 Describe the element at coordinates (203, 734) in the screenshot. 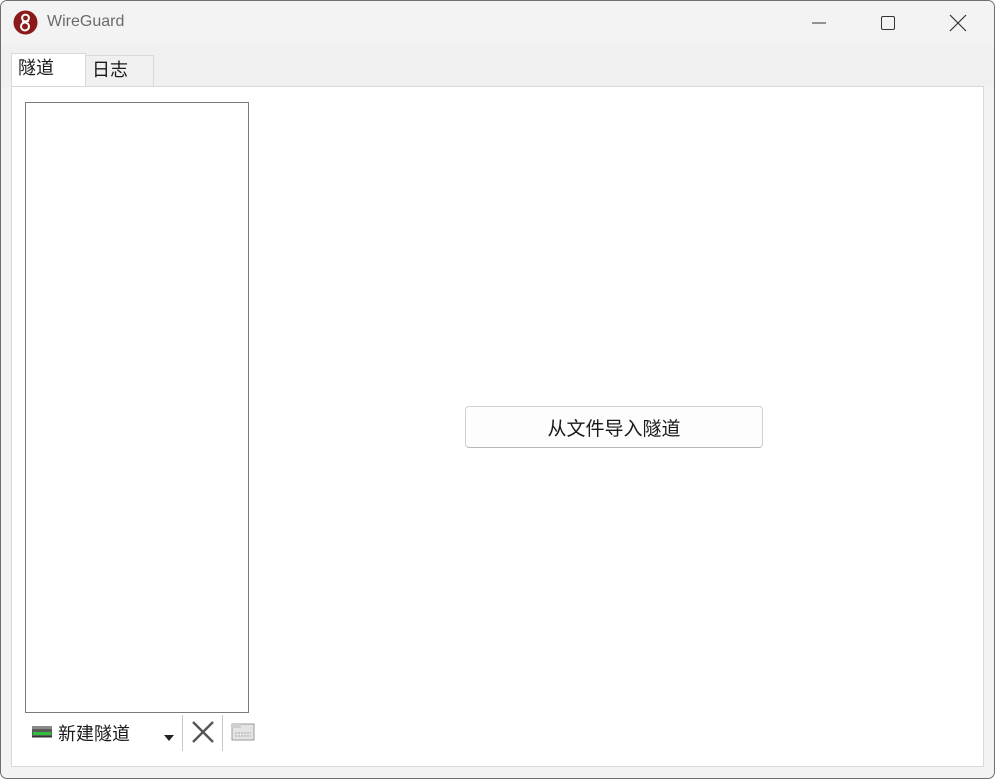

I see `delete-x-icon` at that location.